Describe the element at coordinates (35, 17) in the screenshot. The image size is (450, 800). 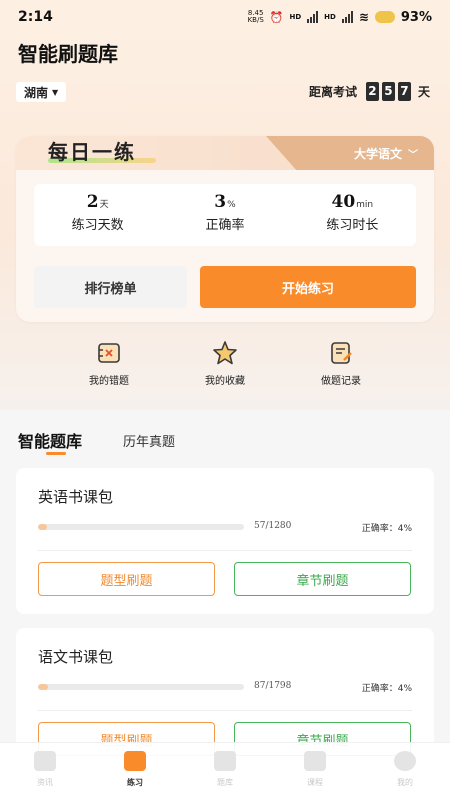
I see `status-time: 2:14` at that location.